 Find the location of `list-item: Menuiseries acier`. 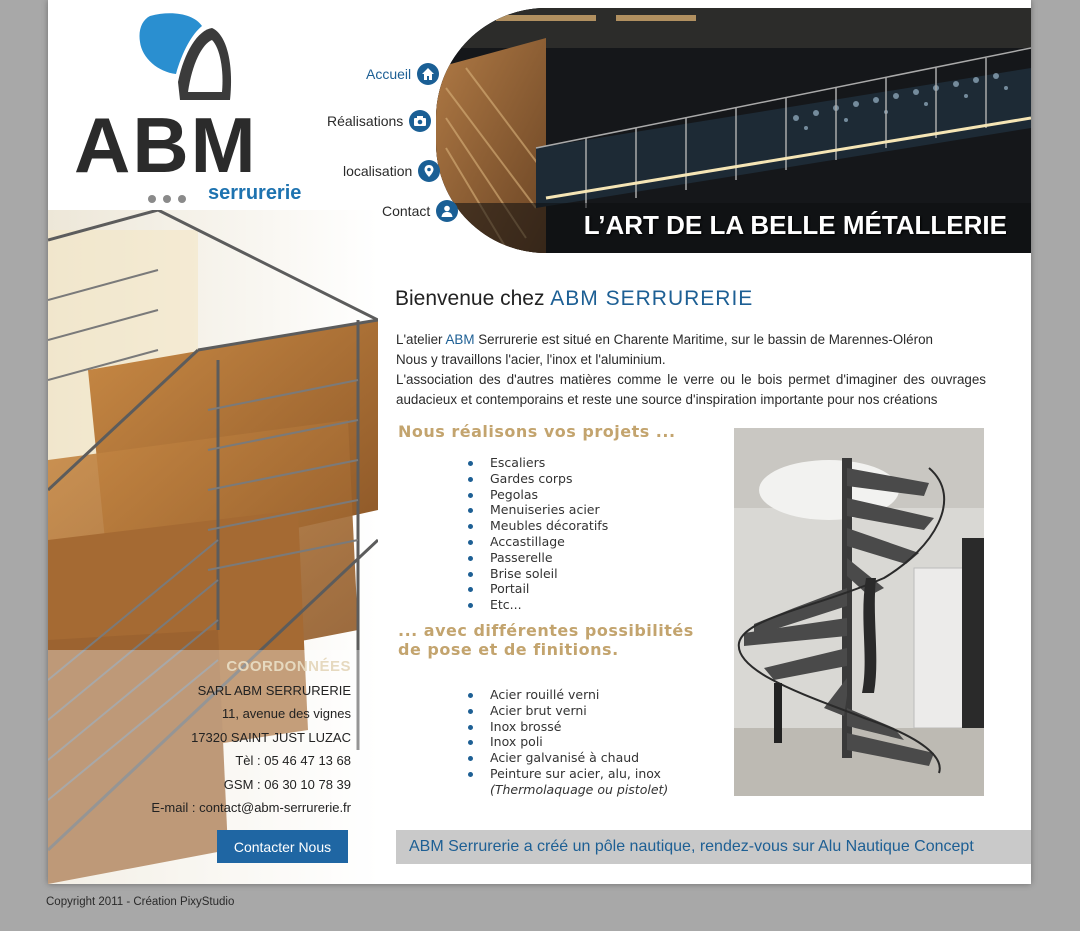

list-item: Menuiseries acier is located at coordinates (538, 510).